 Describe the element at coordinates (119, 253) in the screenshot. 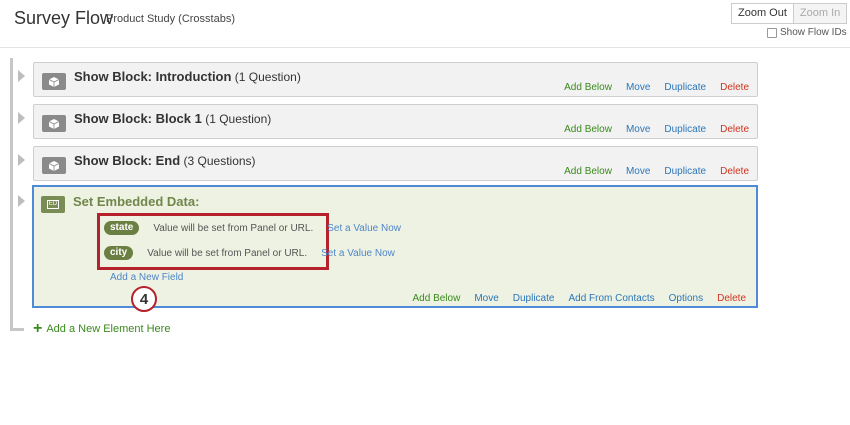

I see `field-name-pill: city` at that location.